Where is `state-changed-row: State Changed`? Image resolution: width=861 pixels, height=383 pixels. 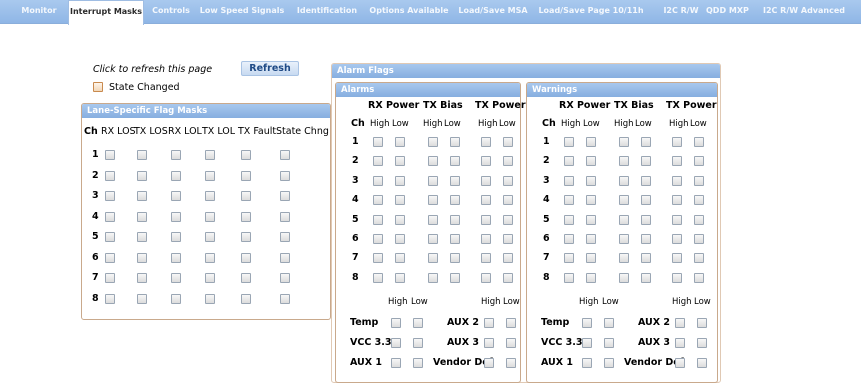 state-changed-row: State Changed is located at coordinates (136, 87).